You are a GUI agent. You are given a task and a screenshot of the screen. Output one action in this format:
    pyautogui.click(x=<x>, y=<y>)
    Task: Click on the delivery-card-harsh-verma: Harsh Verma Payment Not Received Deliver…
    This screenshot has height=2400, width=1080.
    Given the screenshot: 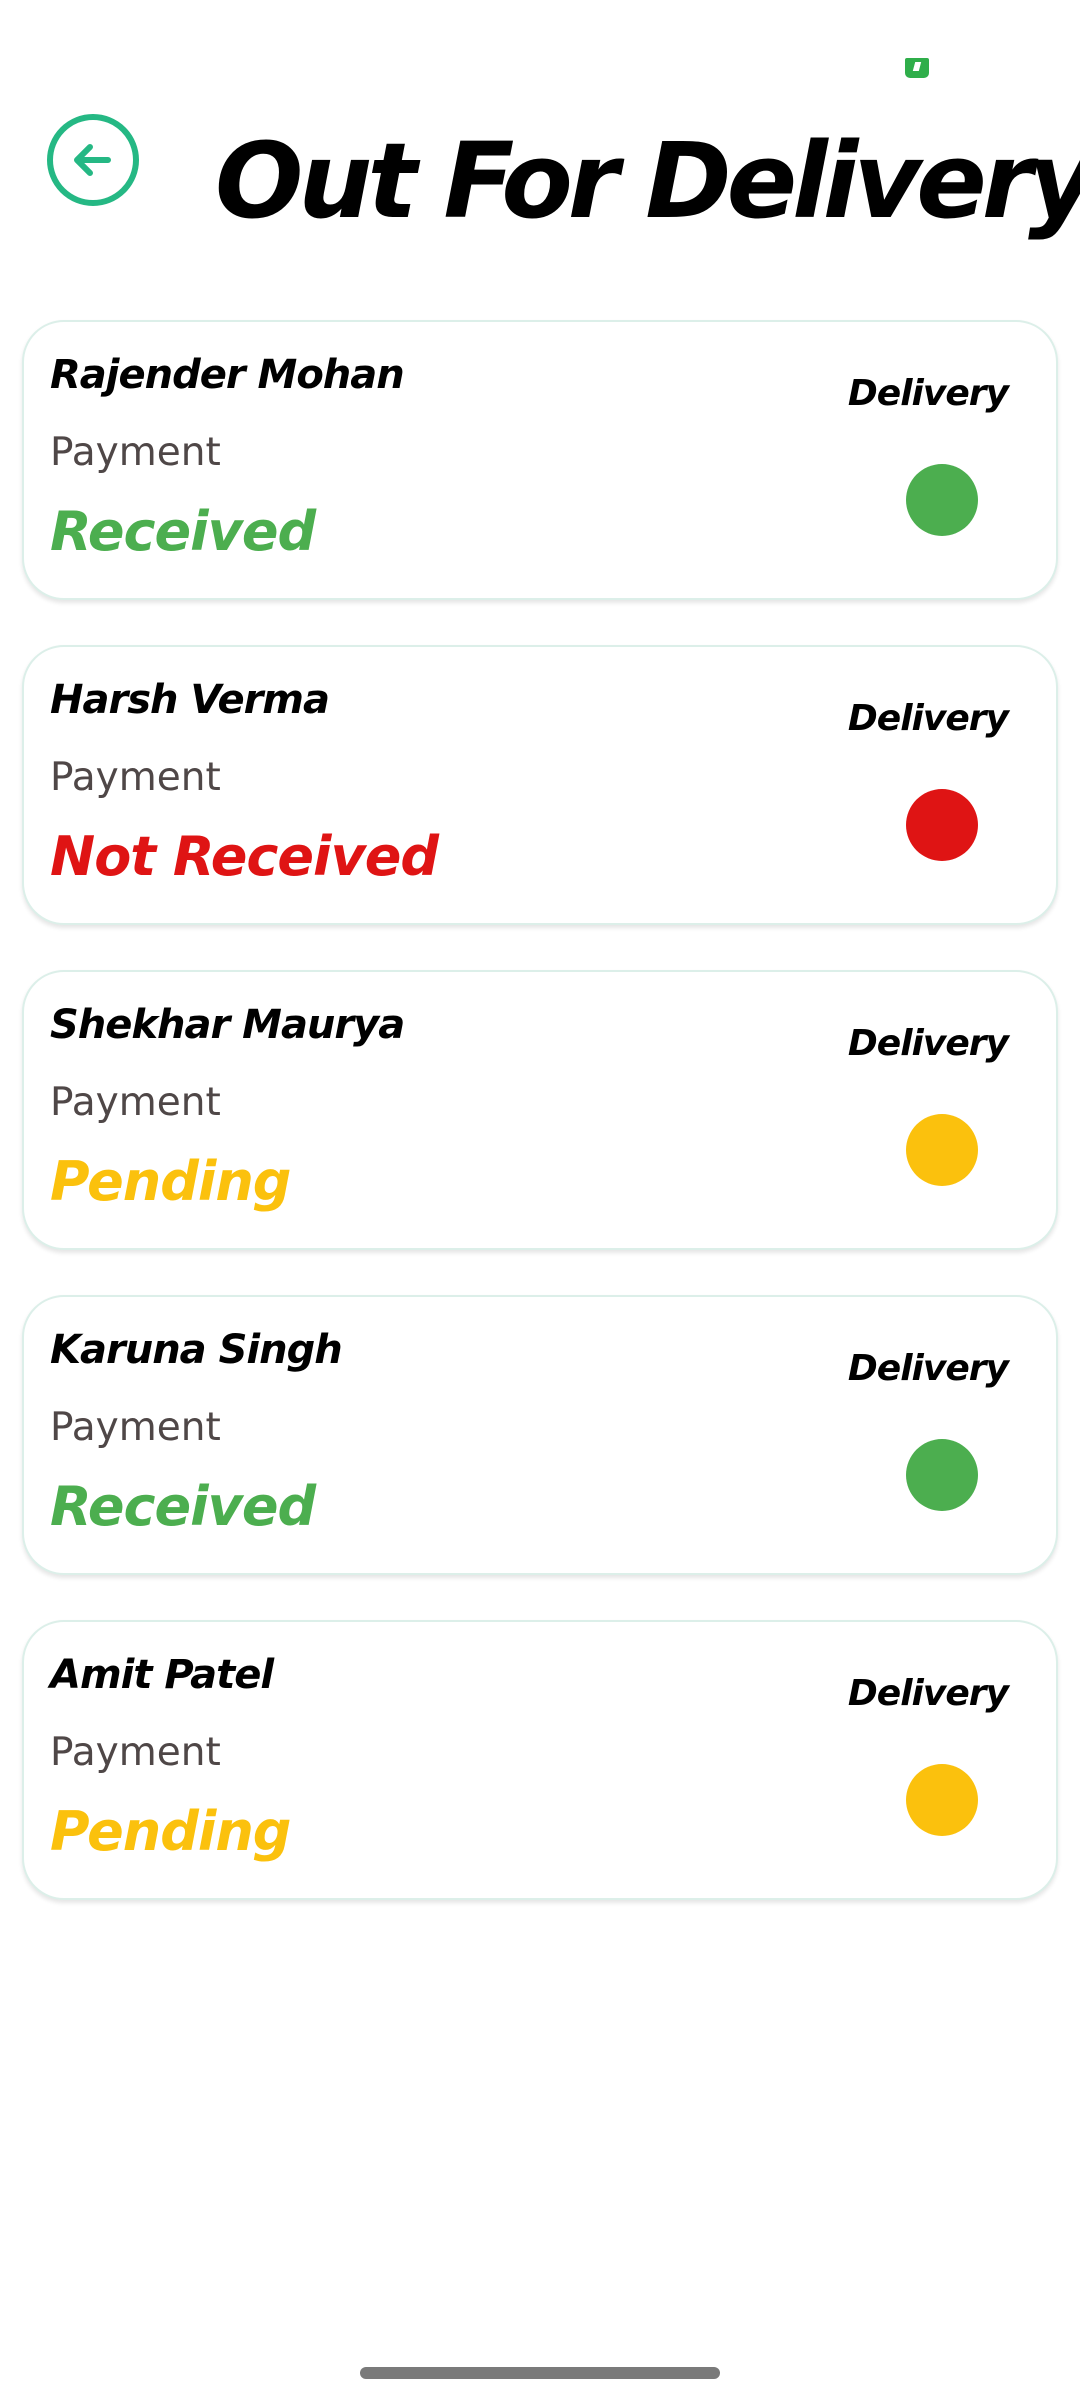 What is the action you would take?
    pyautogui.click(x=540, y=785)
    